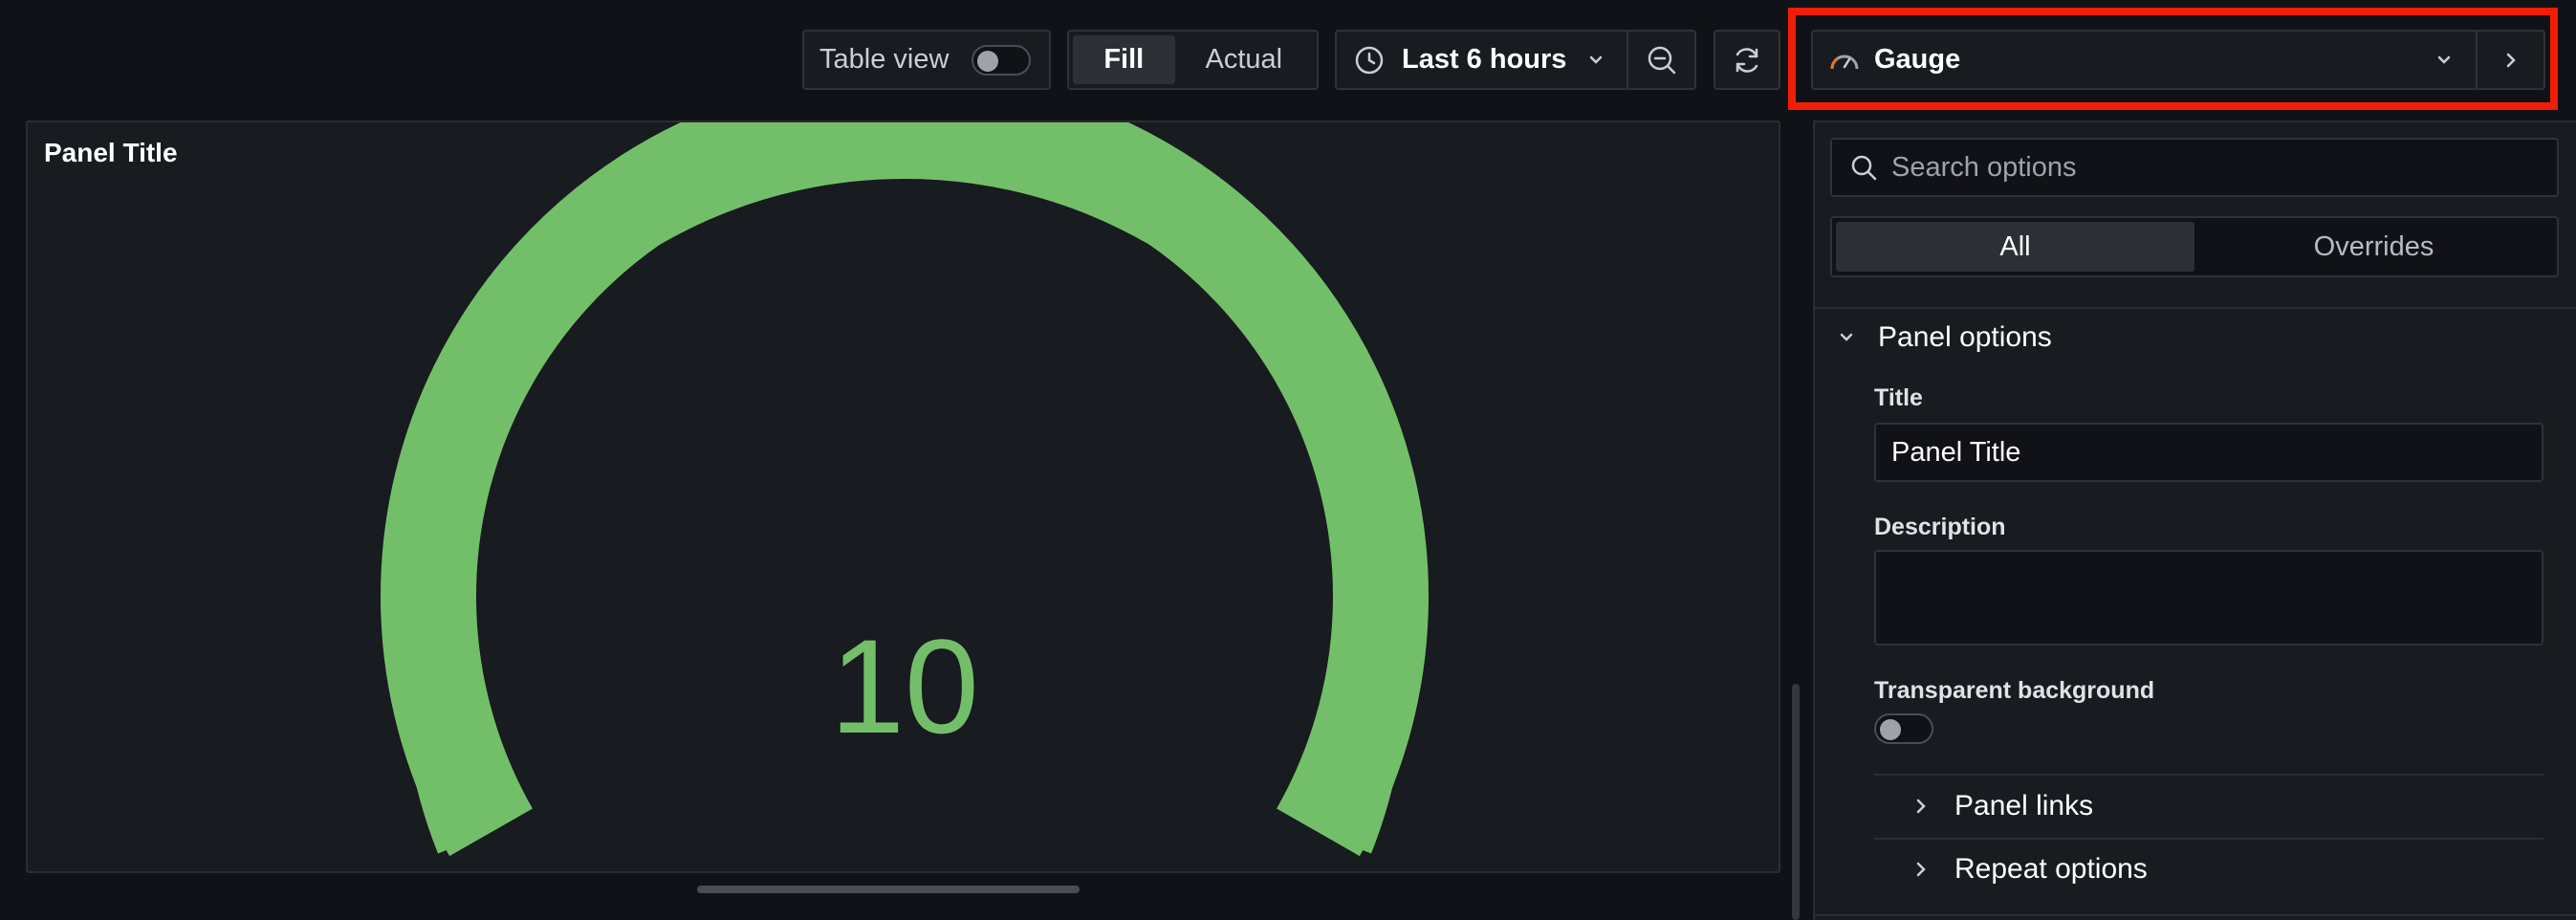  I want to click on search-options-field, so click(2194, 167).